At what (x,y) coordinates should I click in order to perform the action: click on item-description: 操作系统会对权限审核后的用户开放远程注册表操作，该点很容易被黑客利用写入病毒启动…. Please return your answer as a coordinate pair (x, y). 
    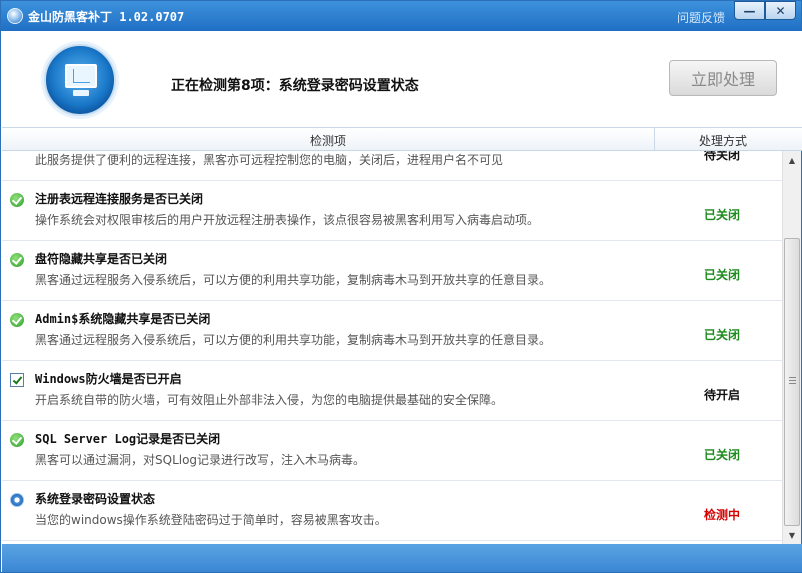
    Looking at the image, I should click on (287, 220).